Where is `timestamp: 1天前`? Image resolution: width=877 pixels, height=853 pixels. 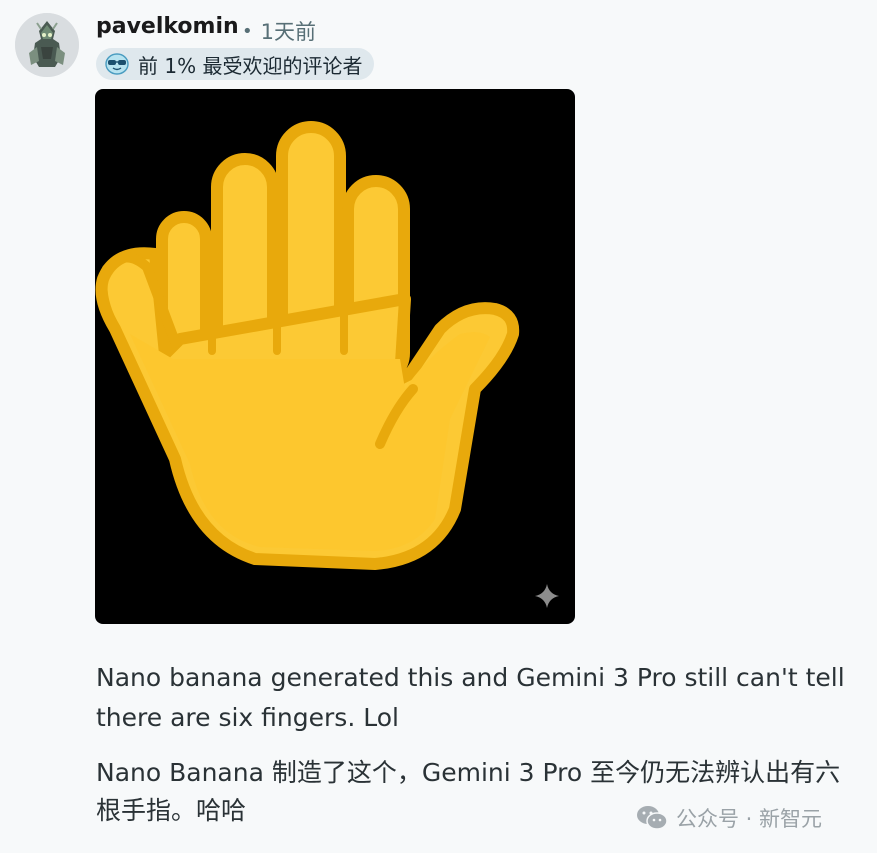 timestamp: 1天前 is located at coordinates (288, 32).